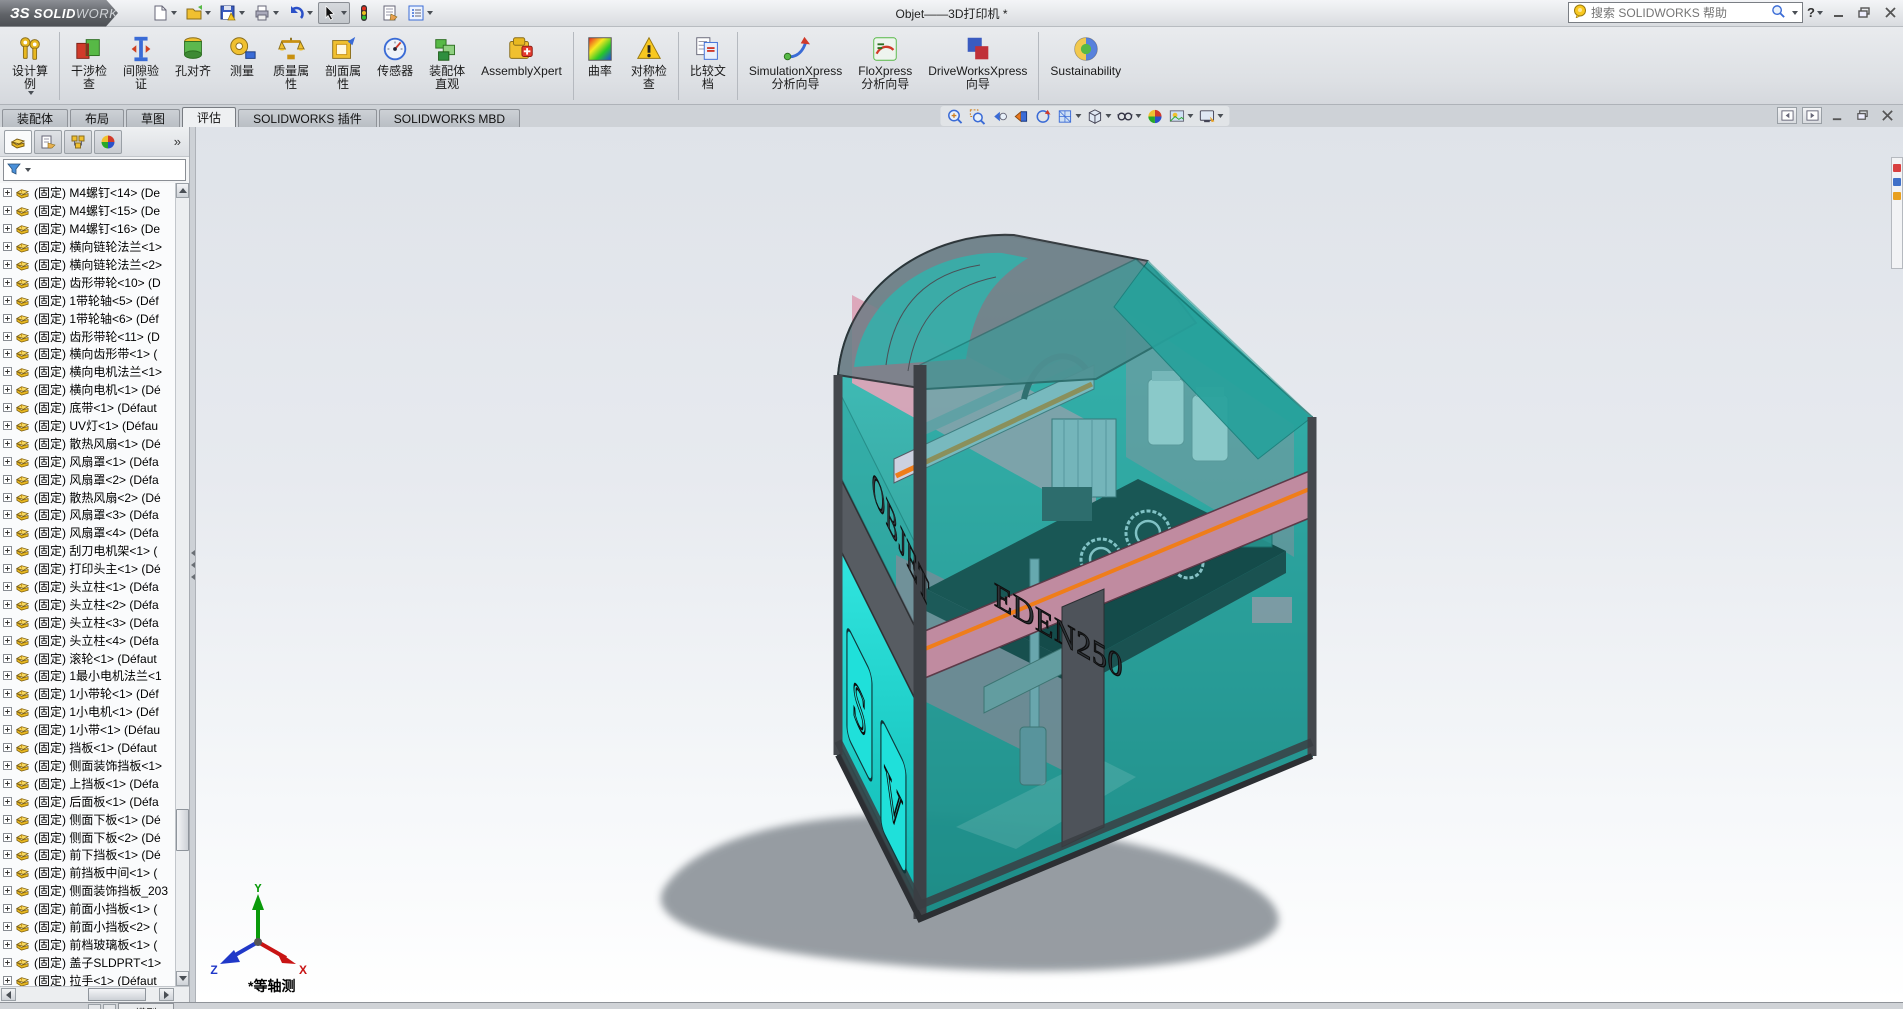  Describe the element at coordinates (182, 978) in the screenshot. I see `scroll-down-button` at that location.